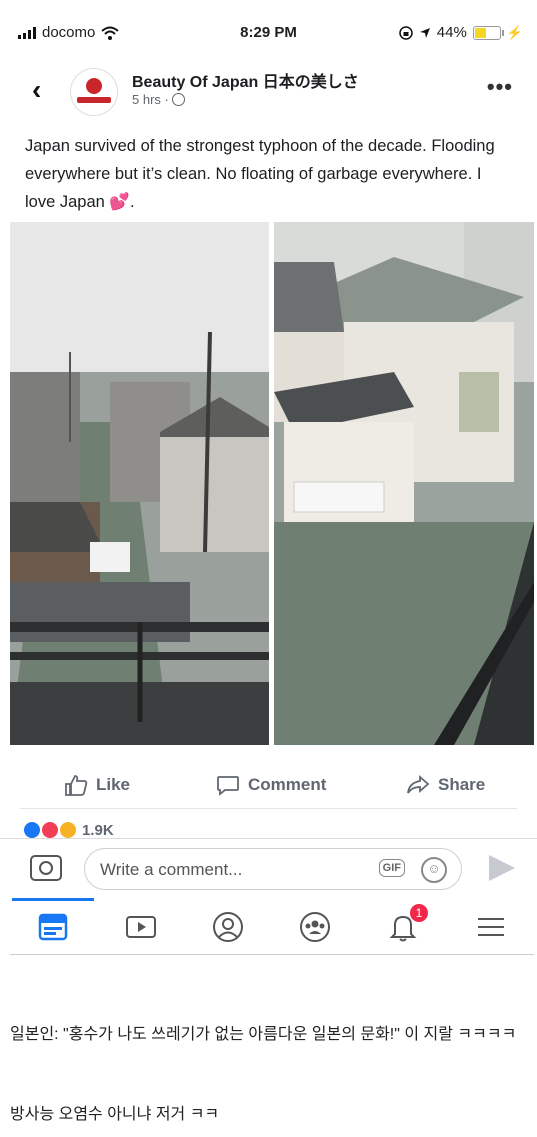  I want to click on charging-icon: ⚡, so click(514, 32).